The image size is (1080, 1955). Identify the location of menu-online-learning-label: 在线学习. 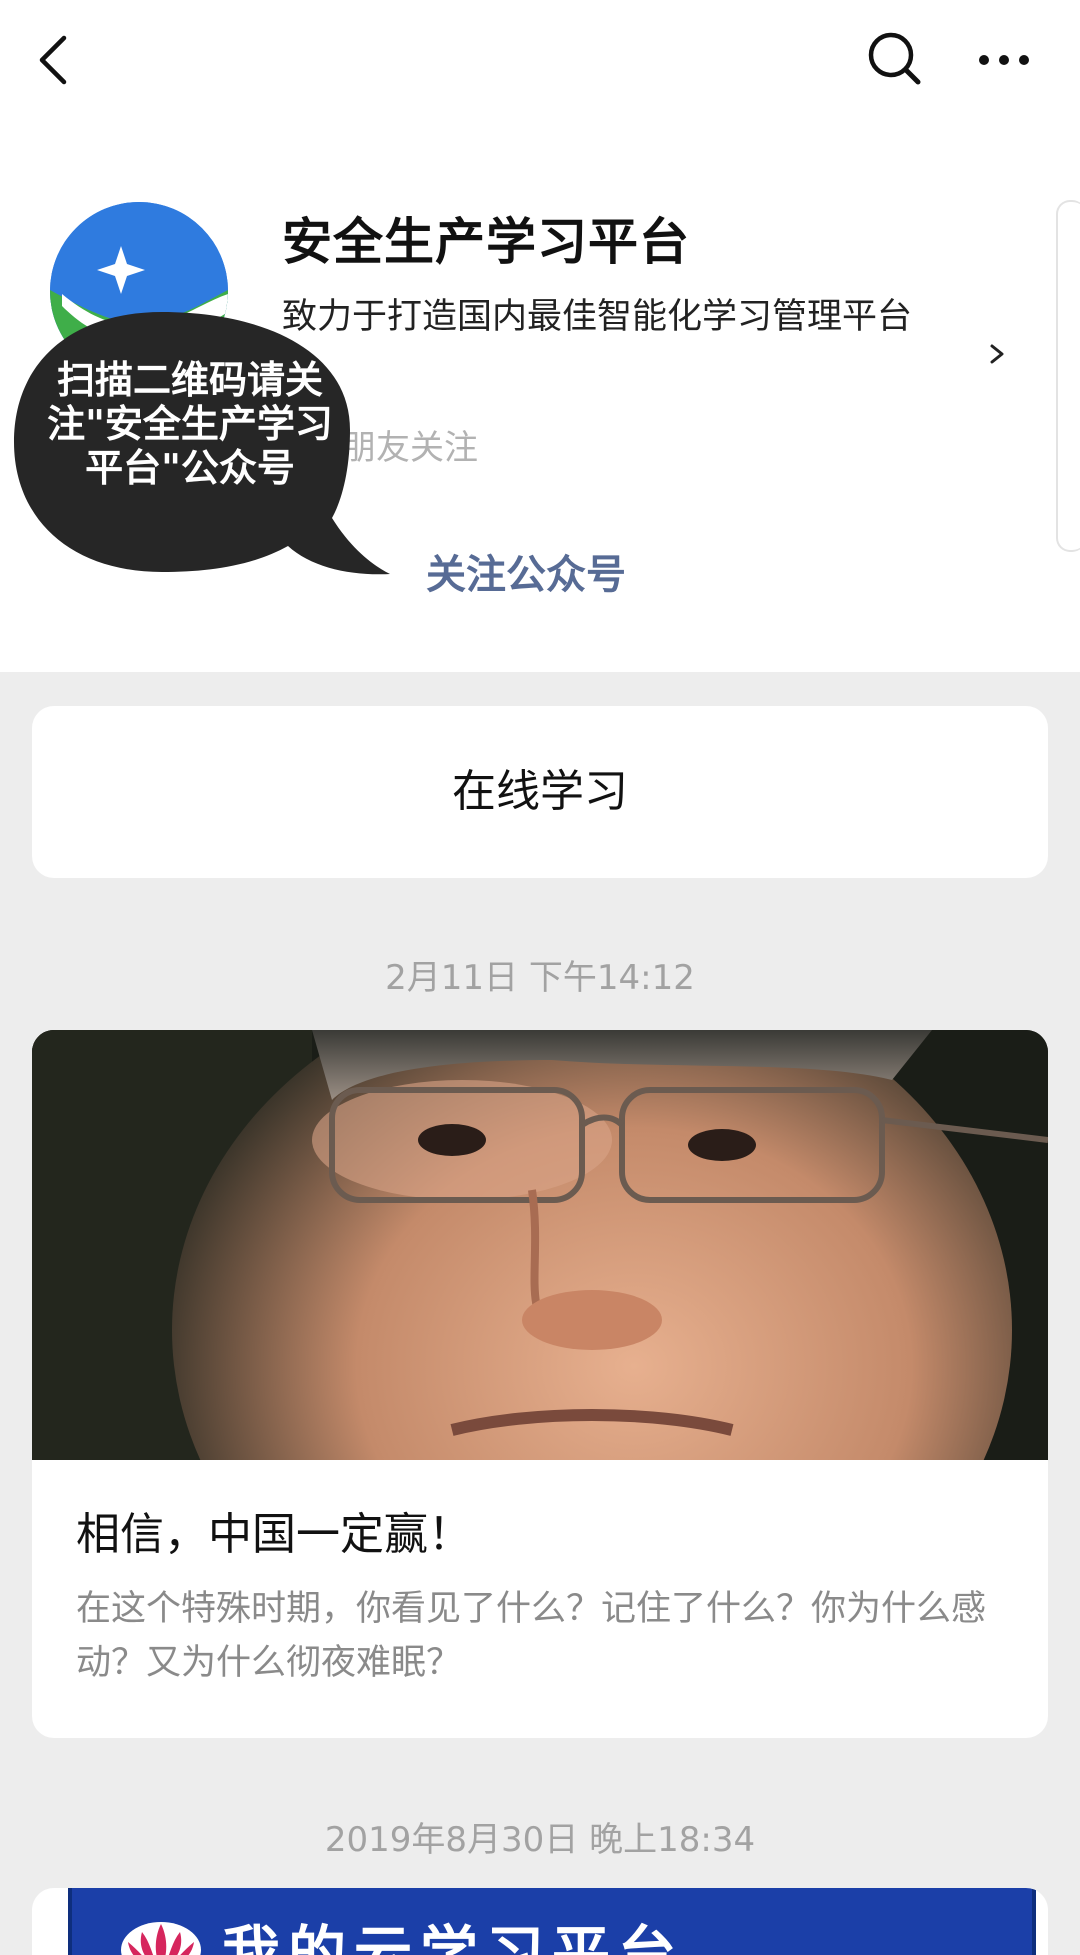
(540, 791).